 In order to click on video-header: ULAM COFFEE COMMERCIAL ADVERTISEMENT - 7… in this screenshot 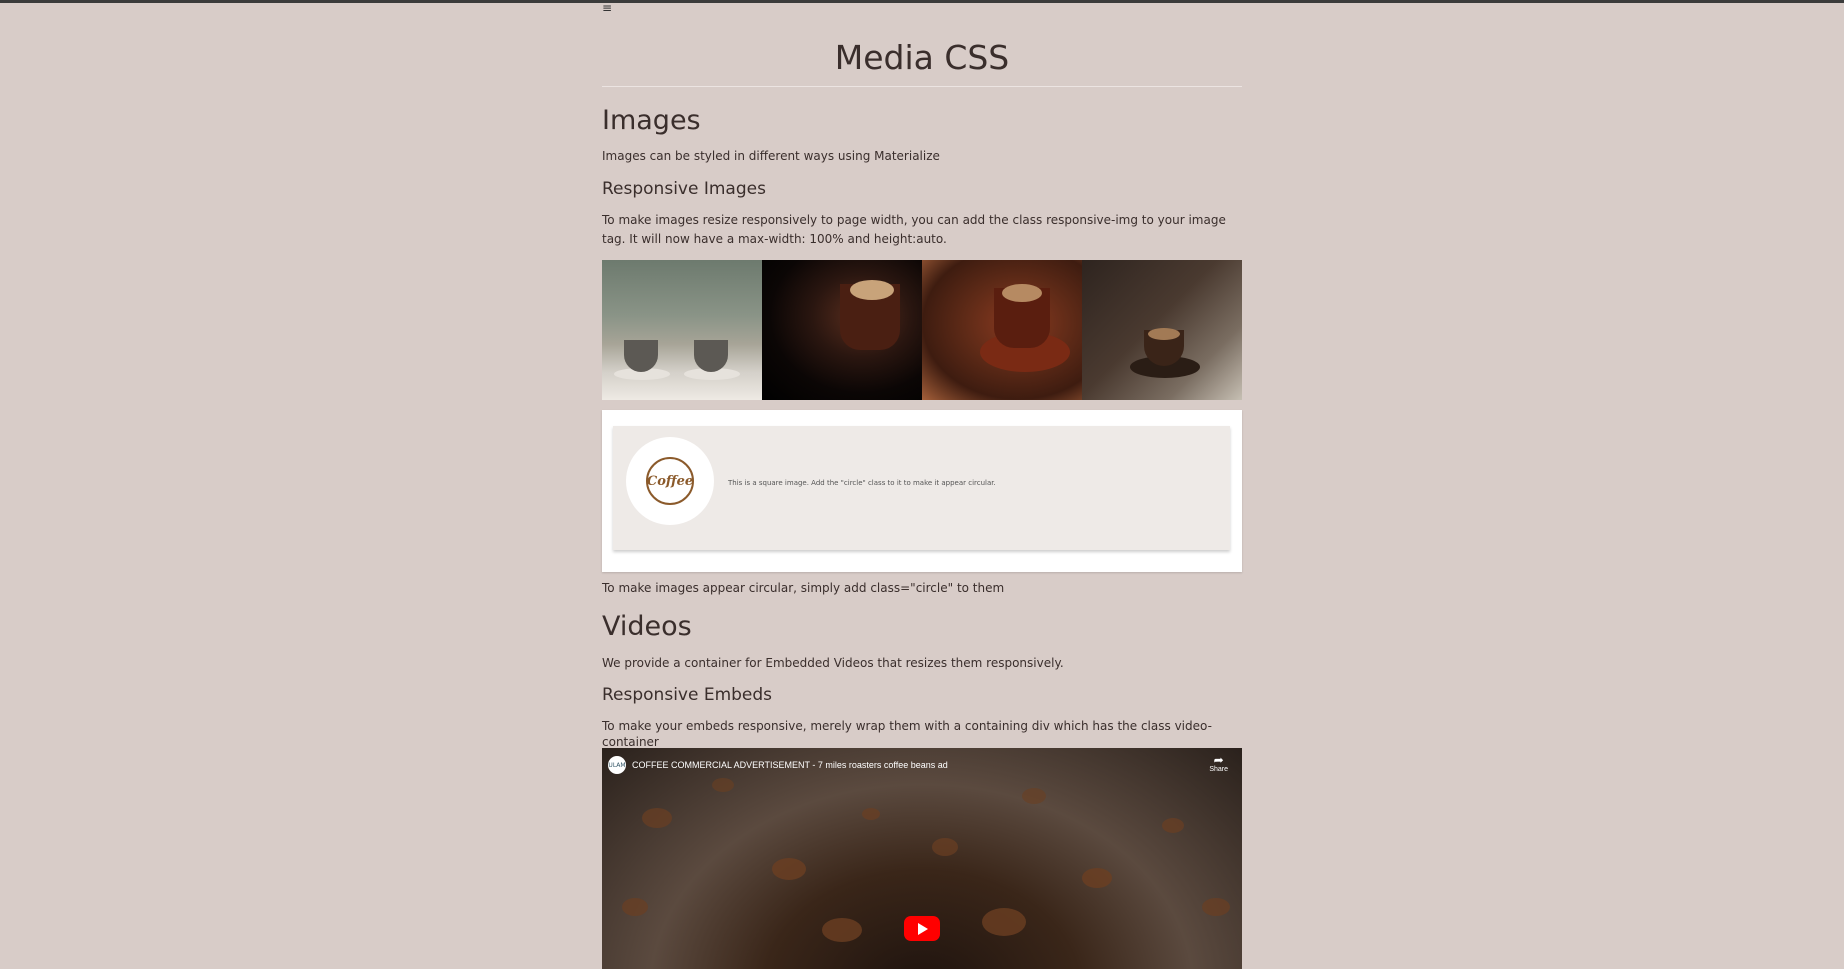, I will do `click(778, 765)`.